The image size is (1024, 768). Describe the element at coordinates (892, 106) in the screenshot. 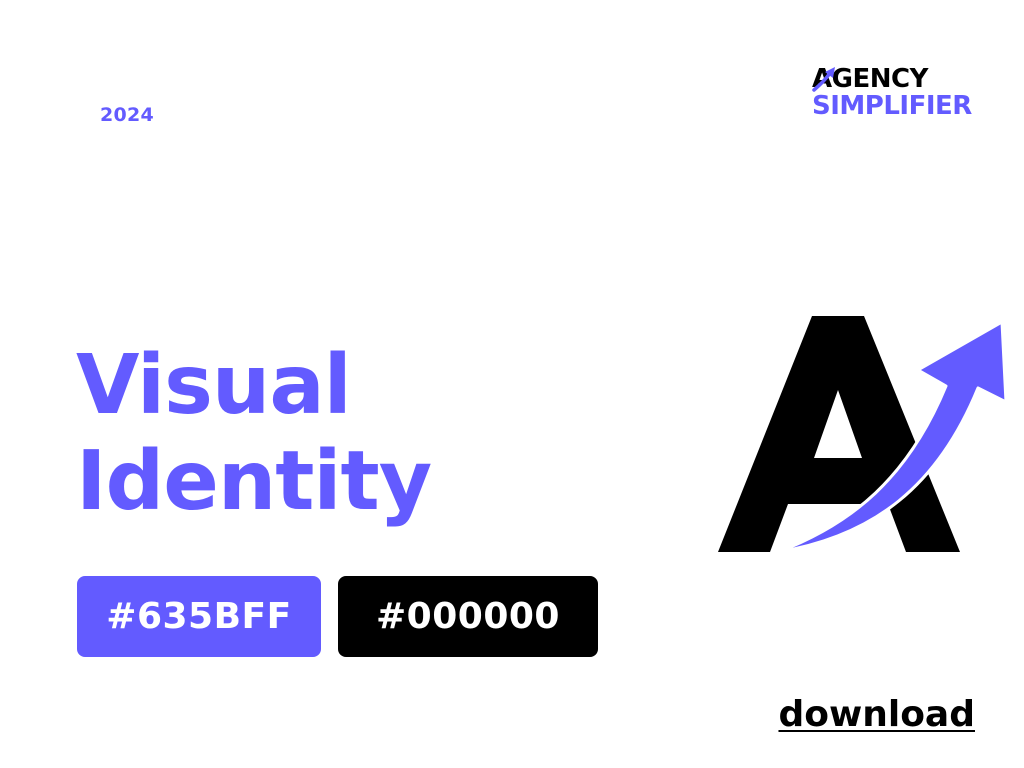

I see `brand-name-line2: SIMPLIFIER` at that location.